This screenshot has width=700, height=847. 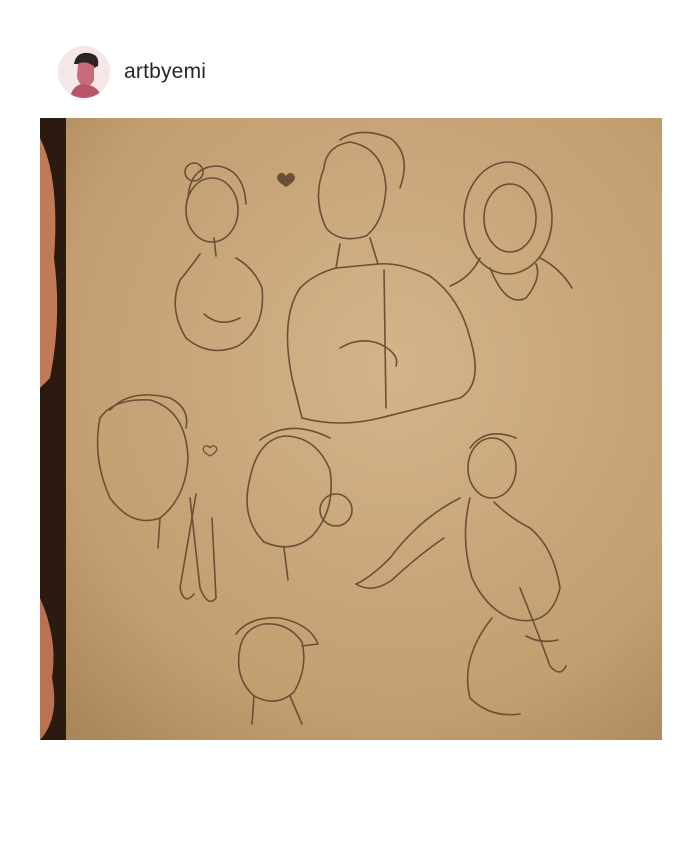 What do you see at coordinates (350, 59) in the screenshot?
I see `post-header: artbyemi` at bounding box center [350, 59].